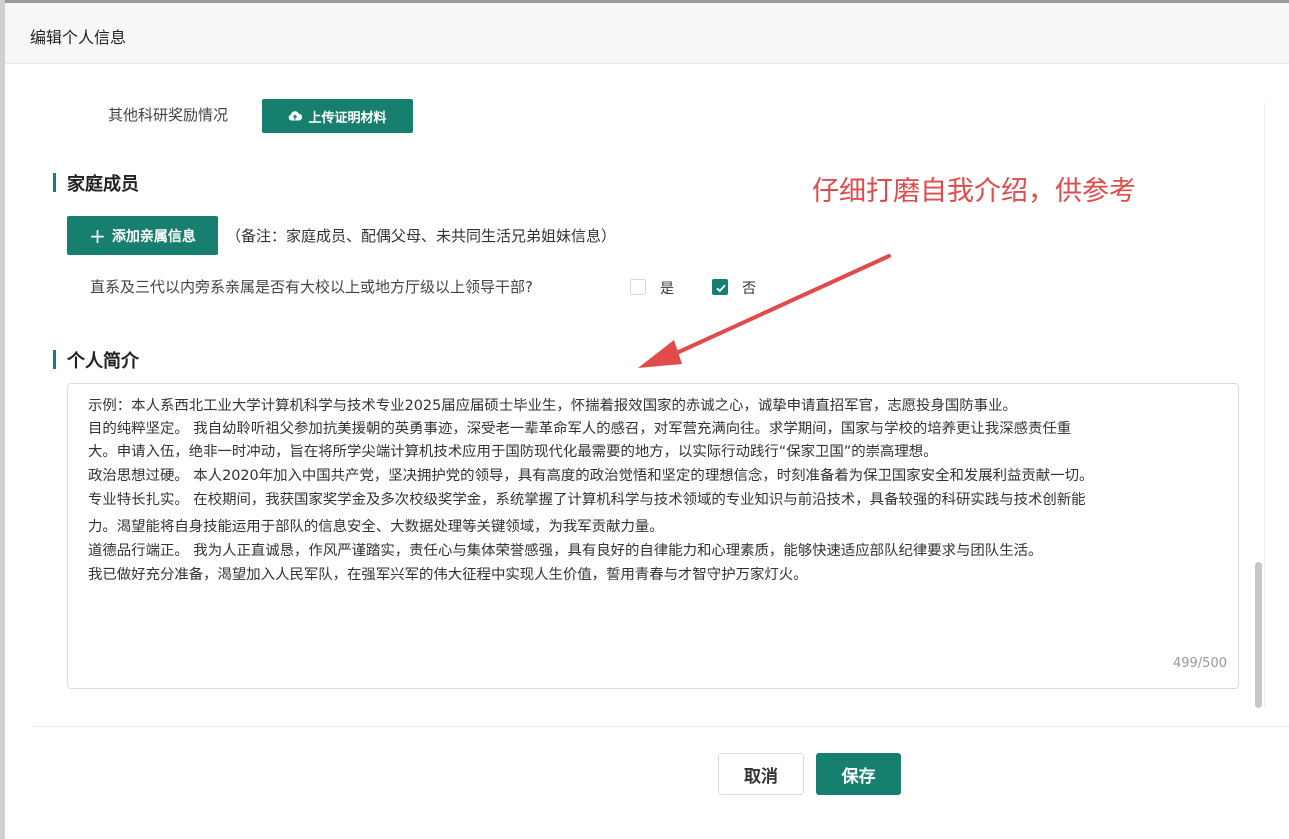 This screenshot has width=1289, height=839. Describe the element at coordinates (421, 236) in the screenshot. I see `family-note: （备注：家庭成员、配偶父母、未共同生活兄弟姐妹信息）` at that location.